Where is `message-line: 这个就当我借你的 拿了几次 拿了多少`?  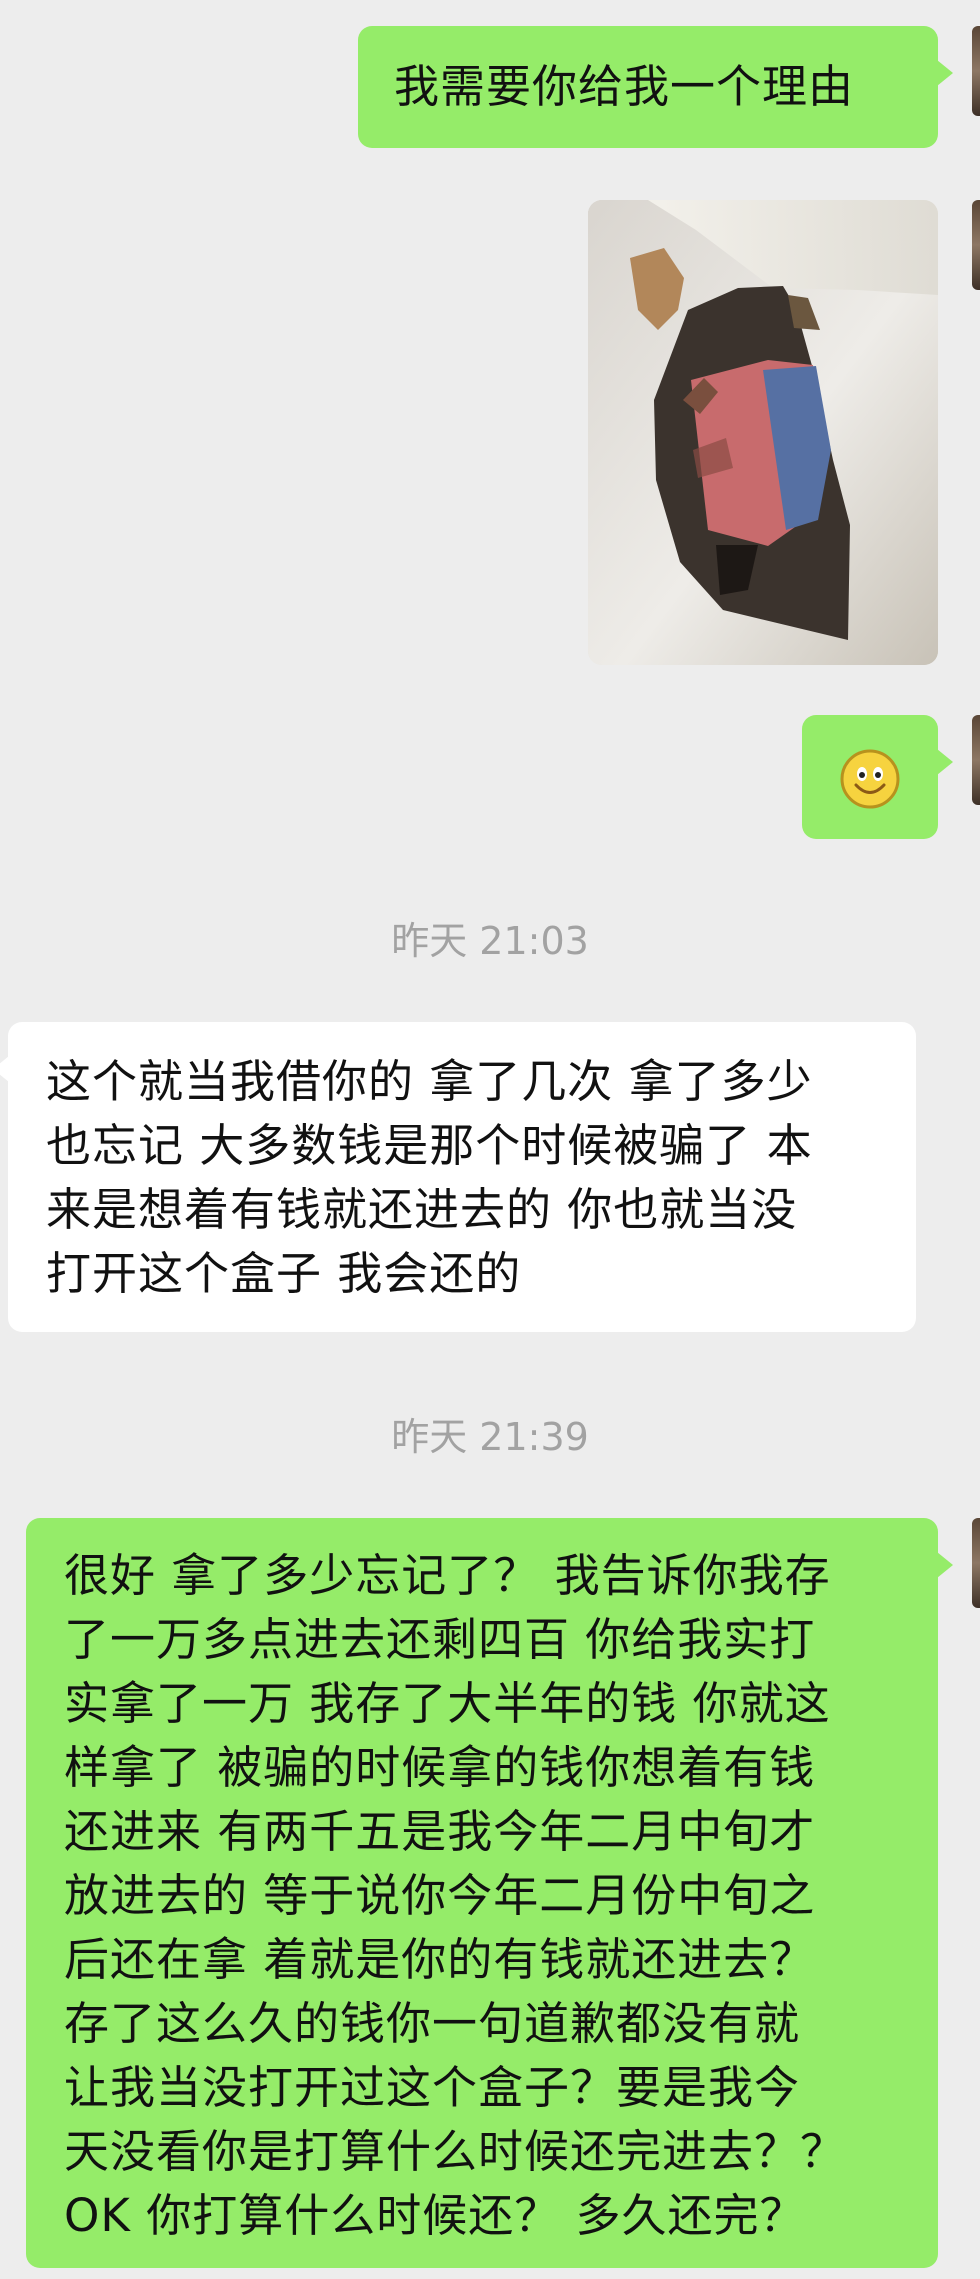
message-line: 这个就当我借你的 拿了几次 拿了多少 is located at coordinates (429, 1081).